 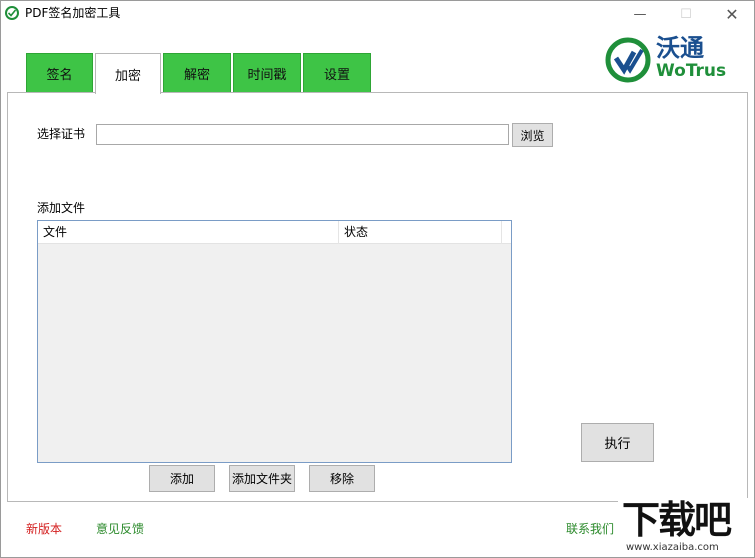 What do you see at coordinates (44, 529) in the screenshot?
I see `new-version-link: 新版本` at bounding box center [44, 529].